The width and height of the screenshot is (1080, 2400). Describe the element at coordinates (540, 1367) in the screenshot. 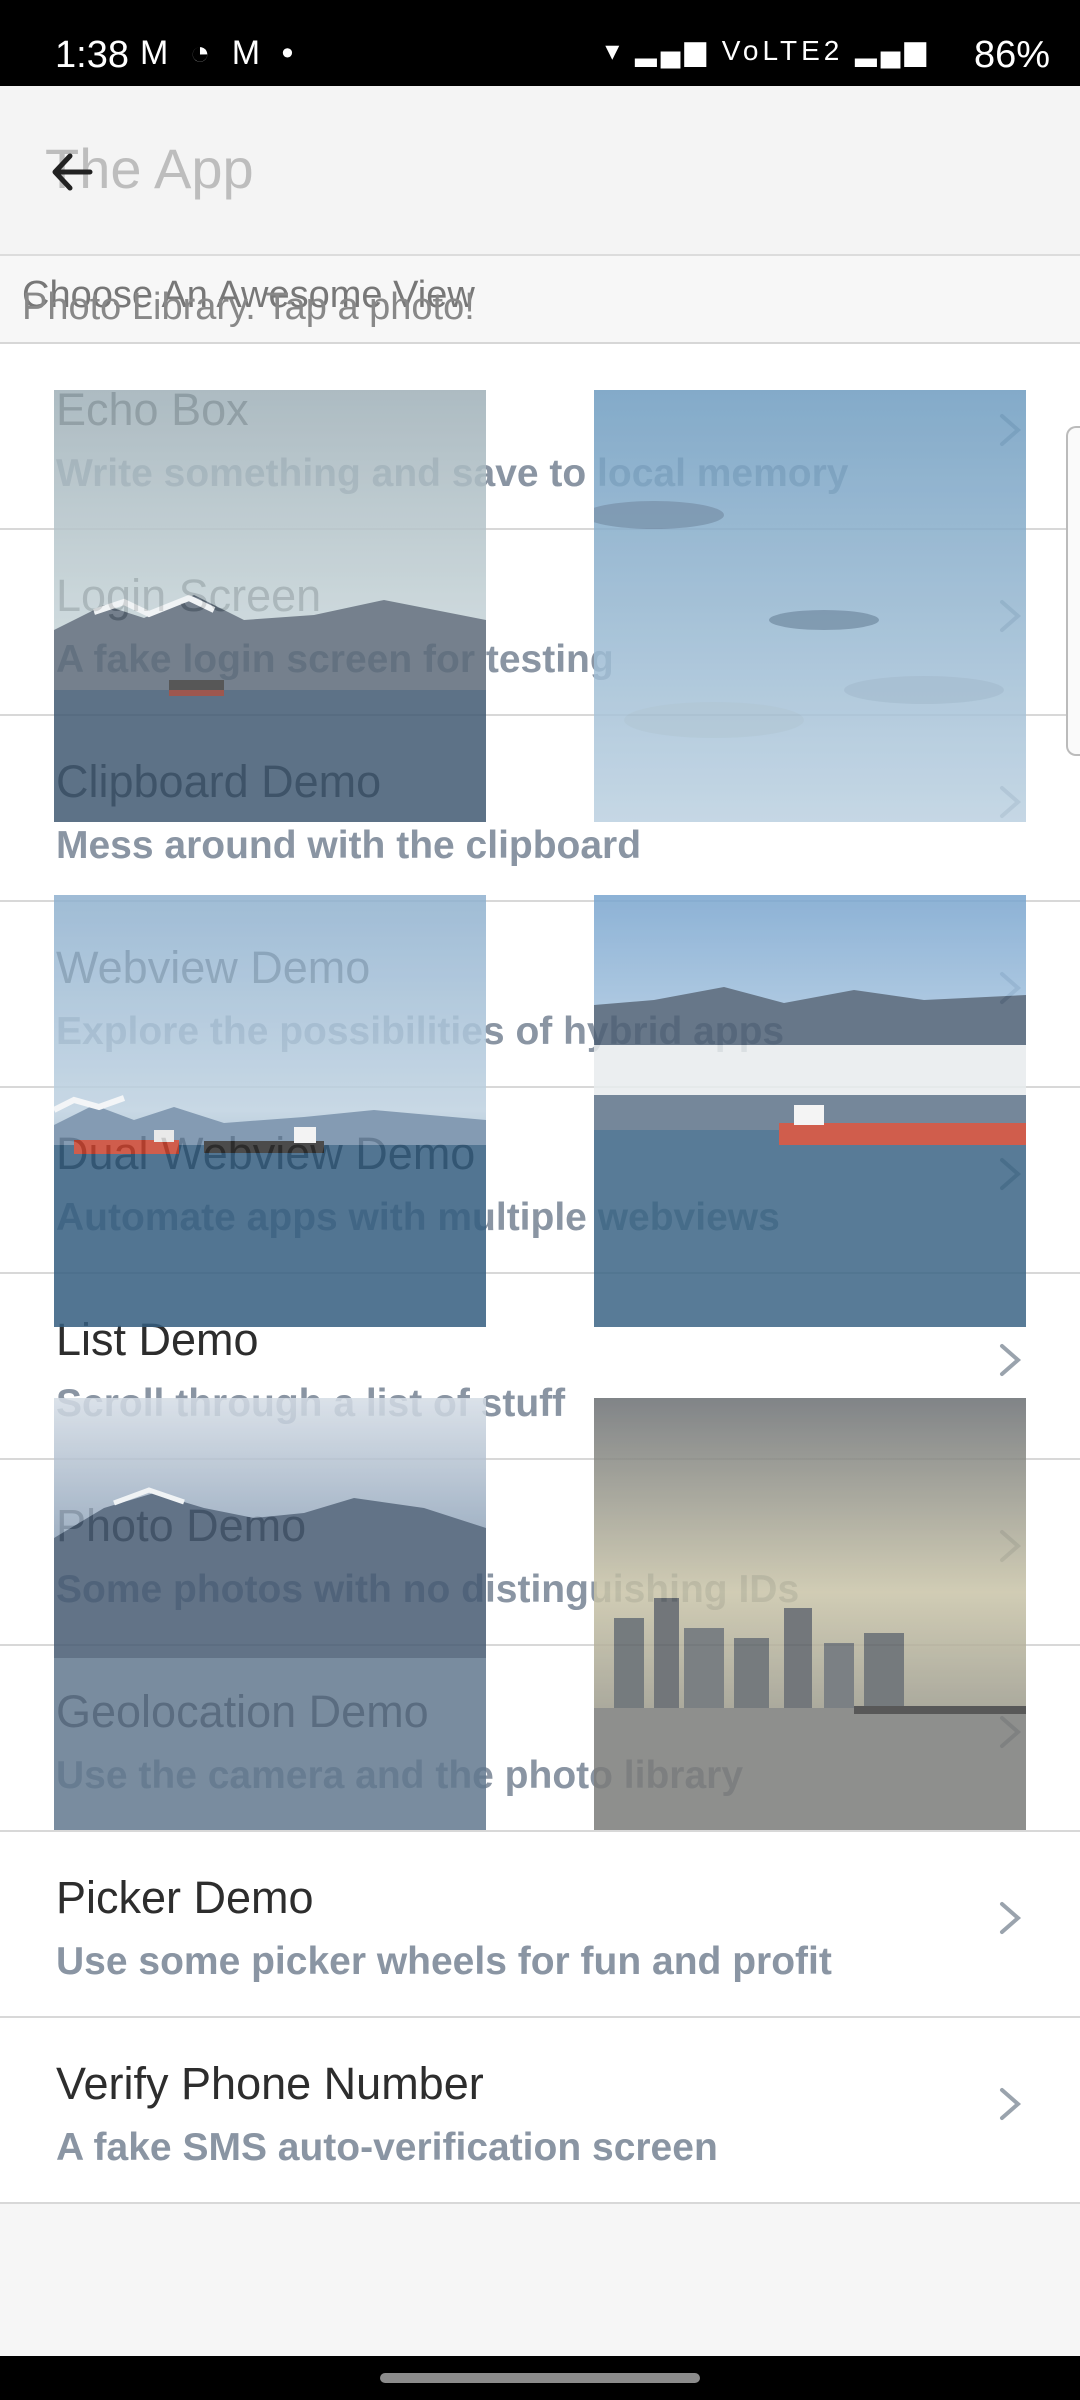

I see `list-item: List Demo Scroll through a list of stuff` at that location.